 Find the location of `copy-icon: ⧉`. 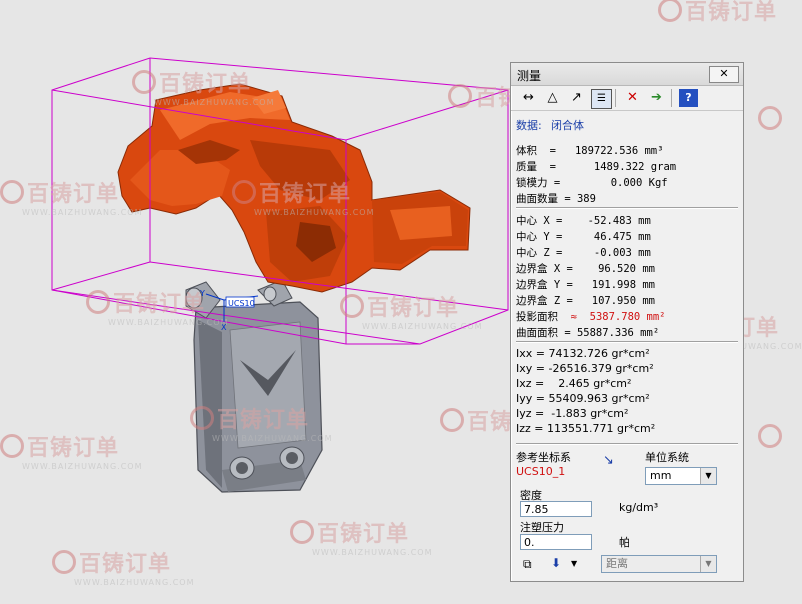

copy-icon: ⧉ is located at coordinates (527, 564).